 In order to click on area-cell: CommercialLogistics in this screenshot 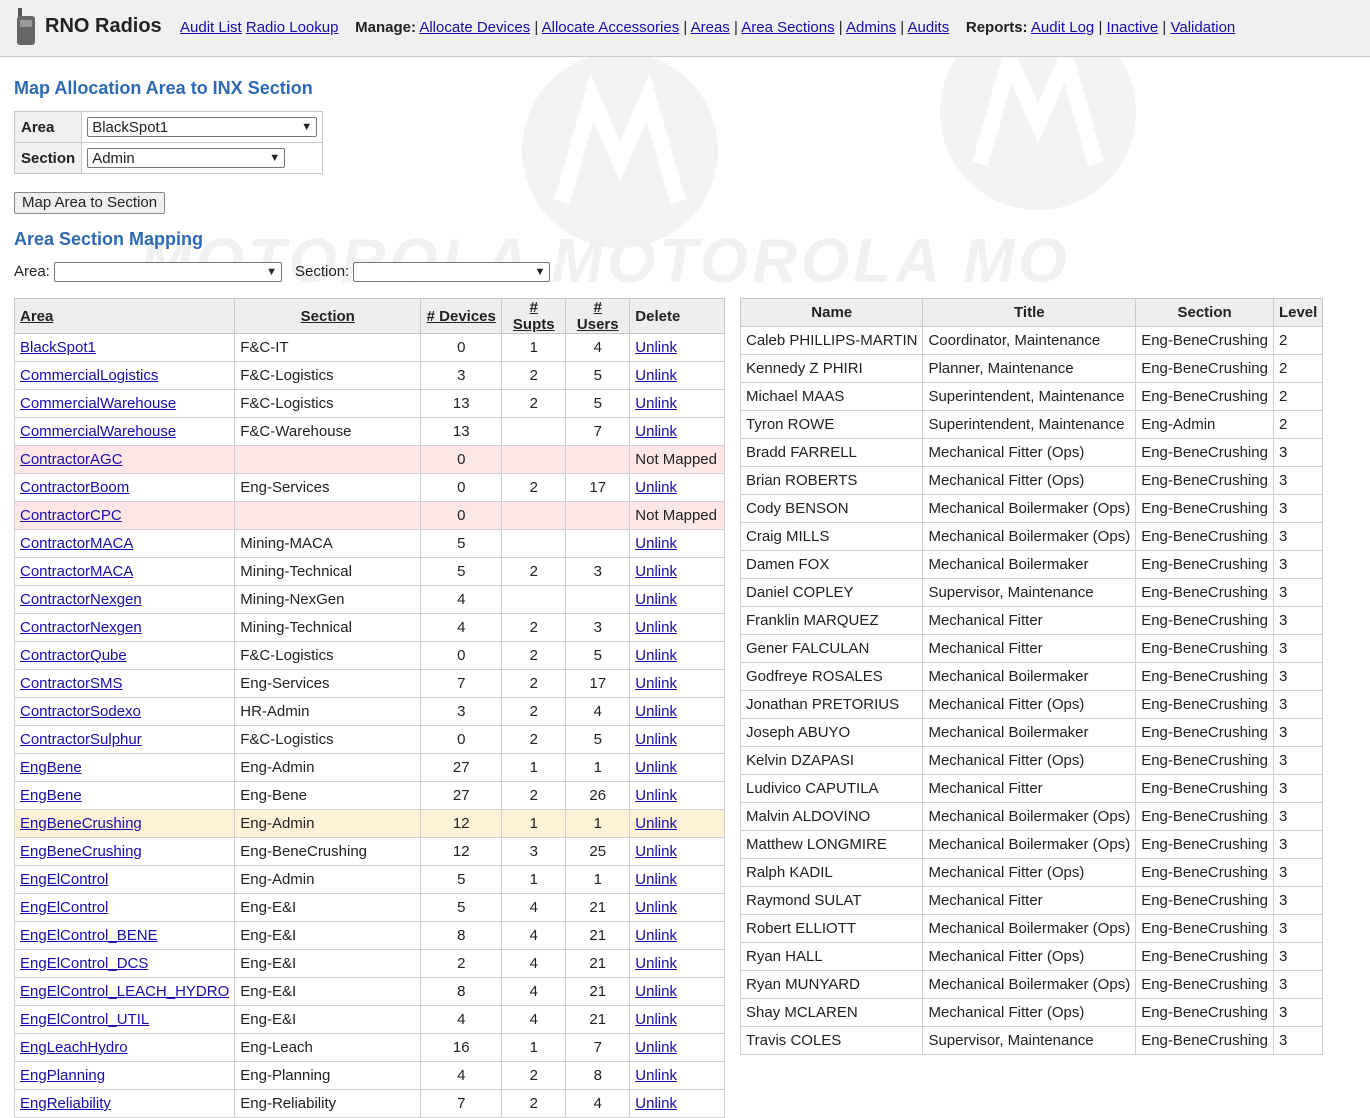, I will do `click(124, 375)`.